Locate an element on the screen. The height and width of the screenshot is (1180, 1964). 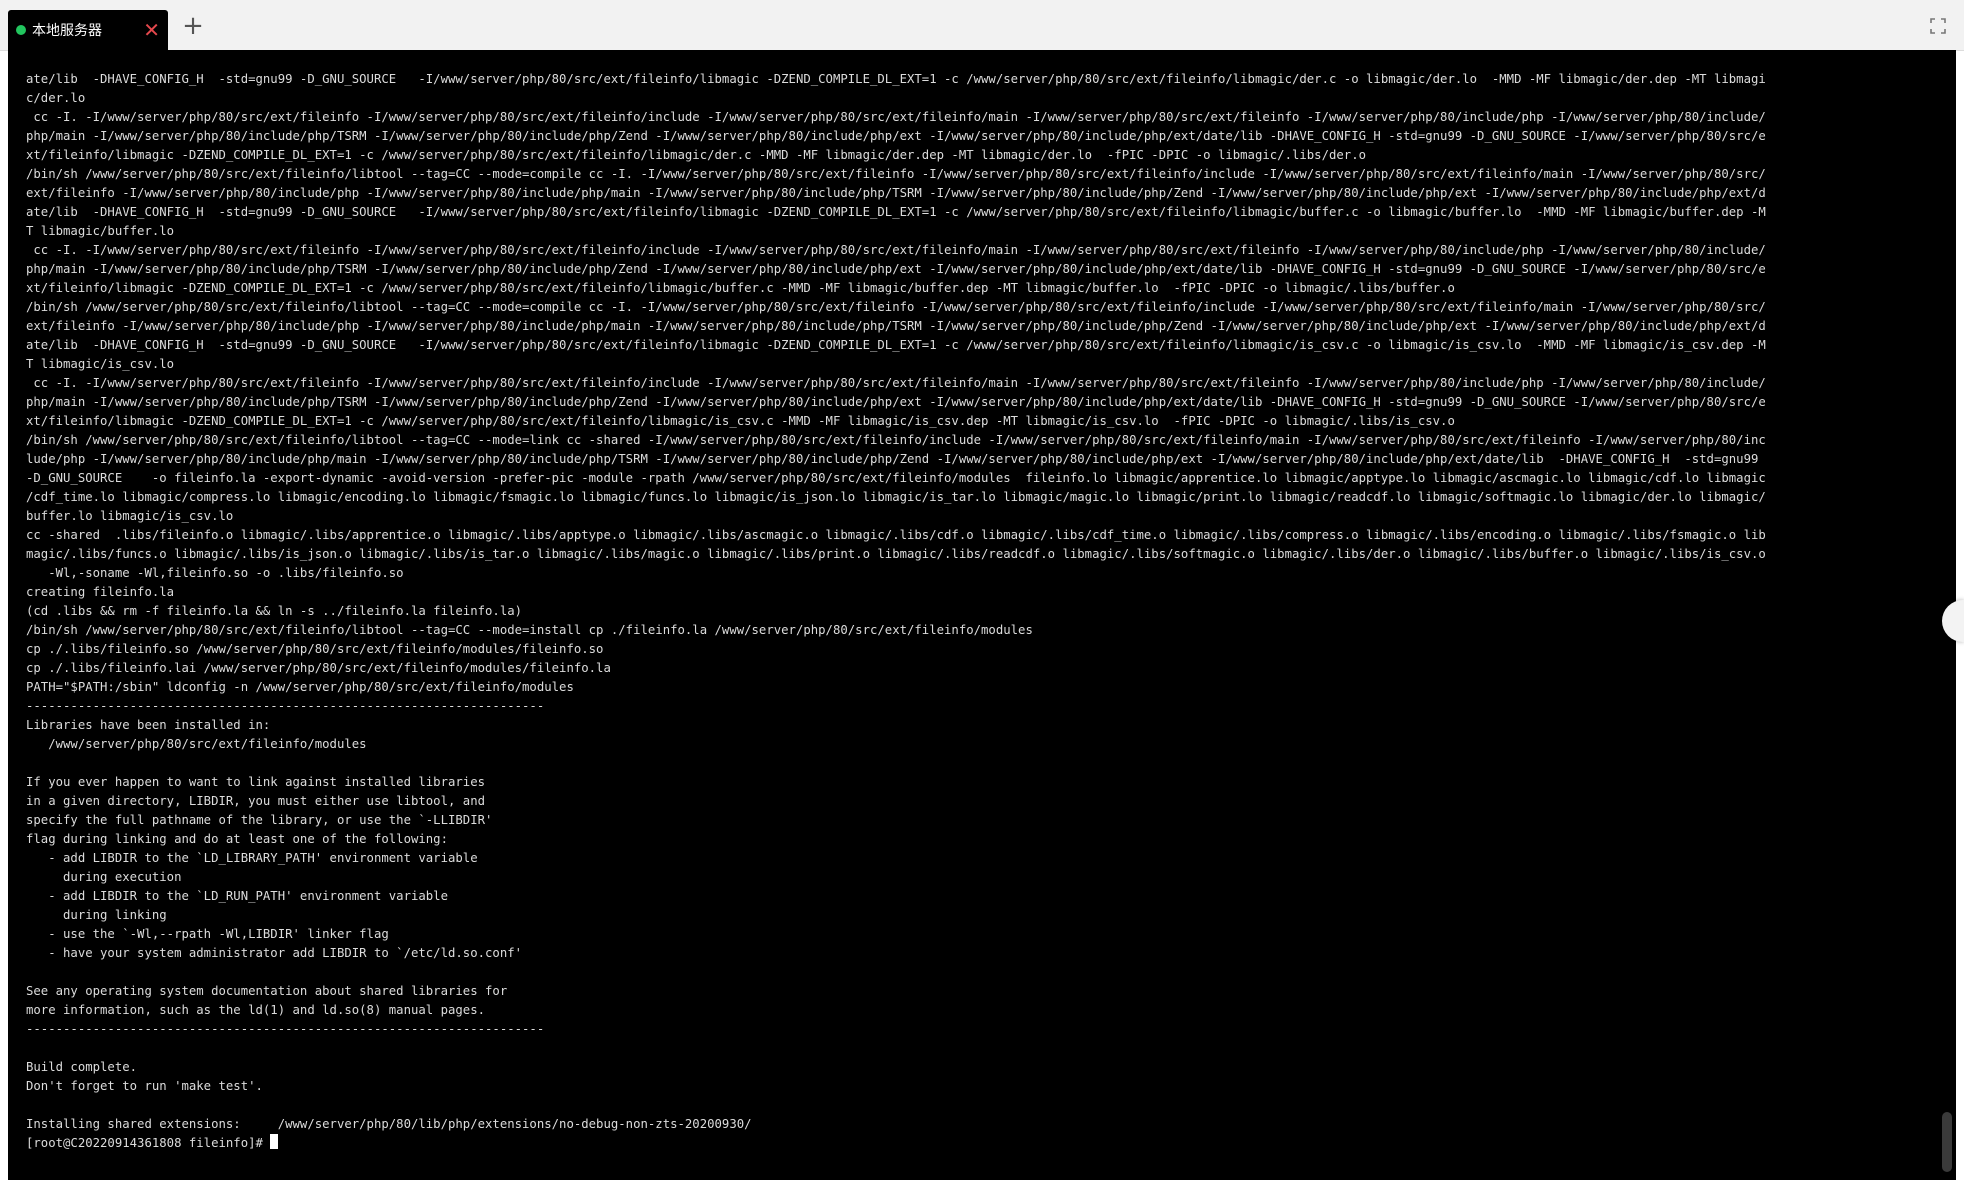
terminal-line: buffer.lo libmagic/is_csv.lo is located at coordinates (130, 516).